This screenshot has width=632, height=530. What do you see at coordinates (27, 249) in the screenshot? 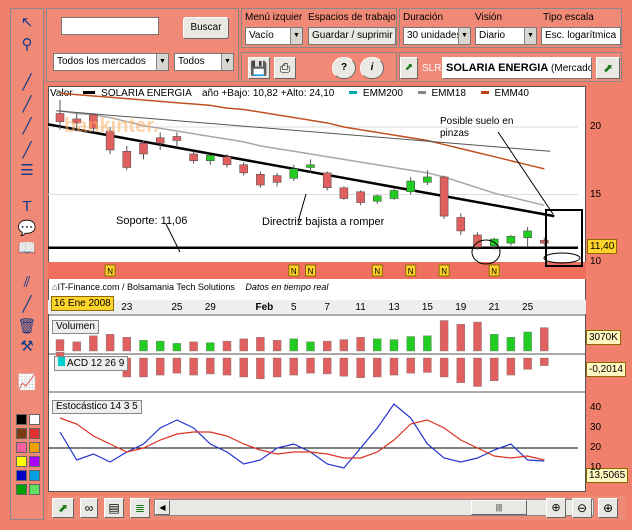
I see `book-icon: 📖` at bounding box center [27, 249].